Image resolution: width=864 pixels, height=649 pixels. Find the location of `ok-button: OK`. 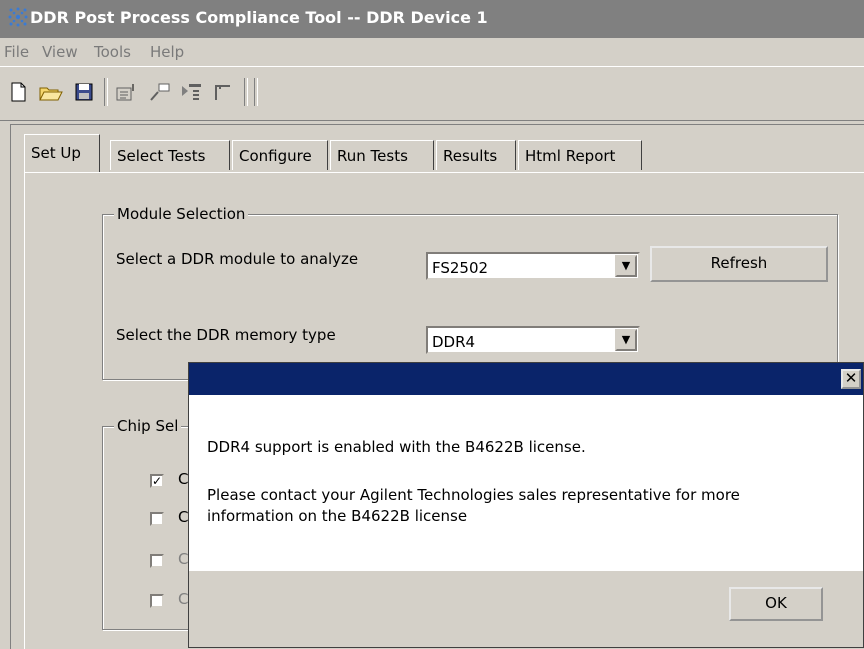

ok-button: OK is located at coordinates (776, 604).